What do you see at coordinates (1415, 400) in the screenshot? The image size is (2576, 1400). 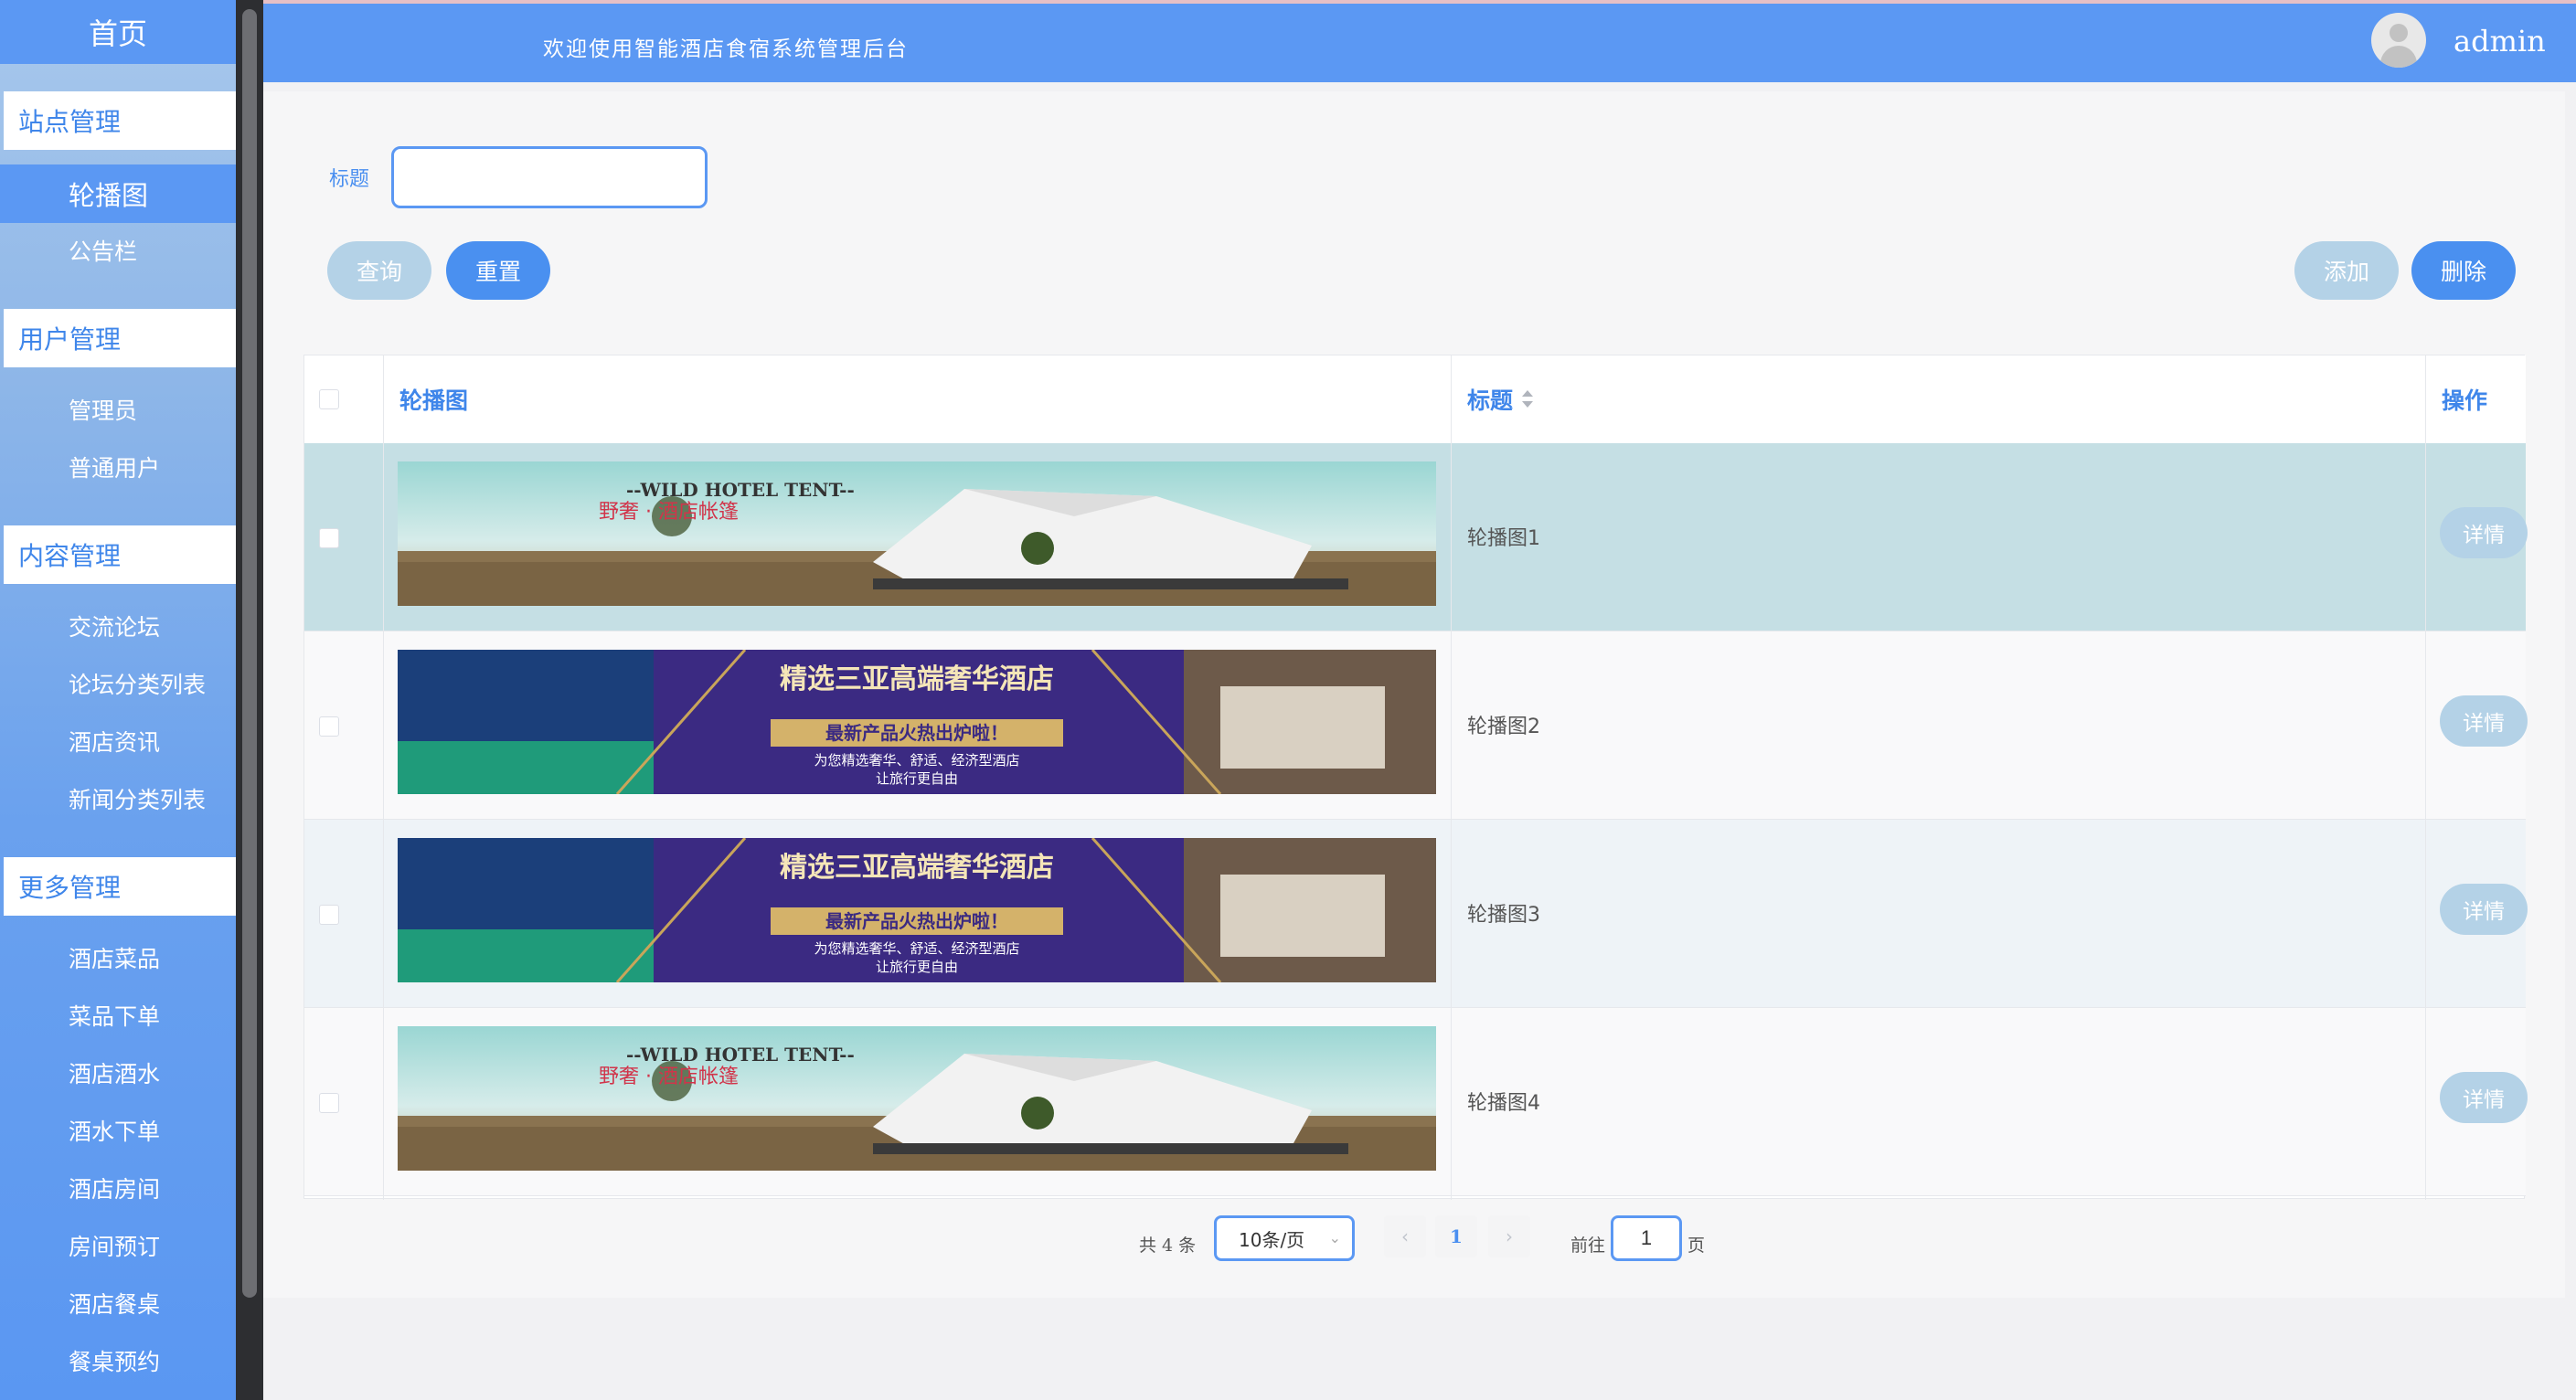 I see `table-header: 轮播图 标题 操作` at bounding box center [1415, 400].